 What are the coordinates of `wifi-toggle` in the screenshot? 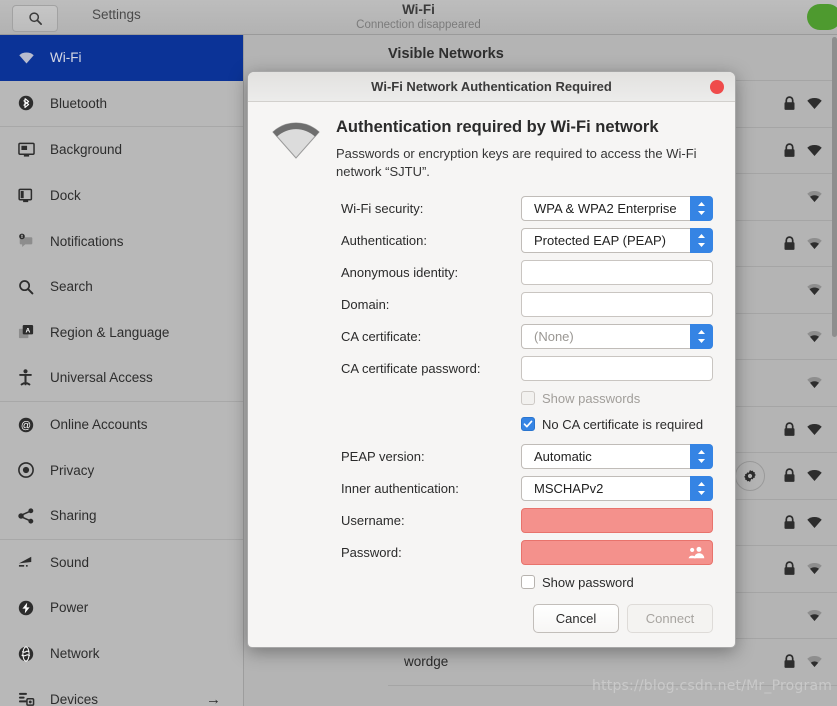 It's located at (822, 17).